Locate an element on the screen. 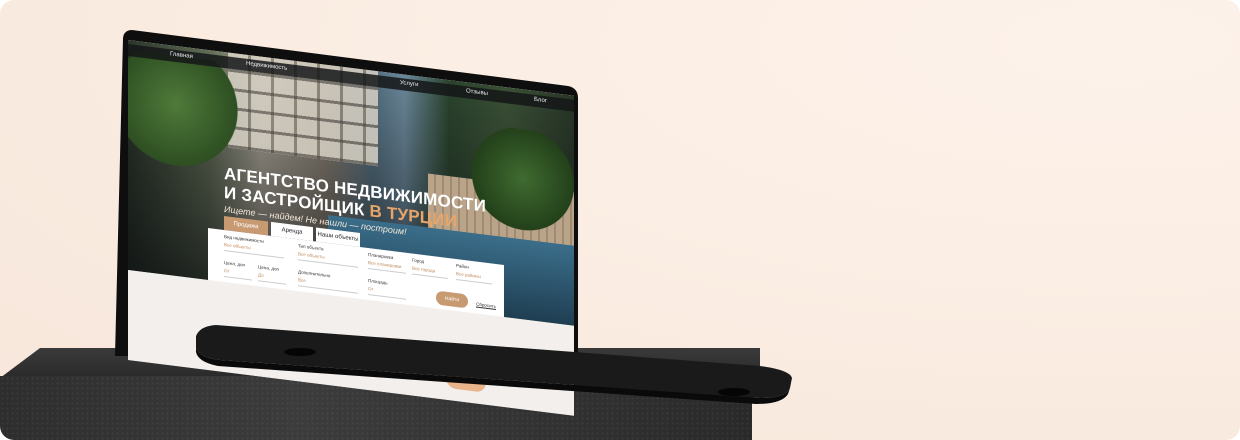 Image resolution: width=1240 pixels, height=440 pixels. laptop-base is located at coordinates (494, 364).